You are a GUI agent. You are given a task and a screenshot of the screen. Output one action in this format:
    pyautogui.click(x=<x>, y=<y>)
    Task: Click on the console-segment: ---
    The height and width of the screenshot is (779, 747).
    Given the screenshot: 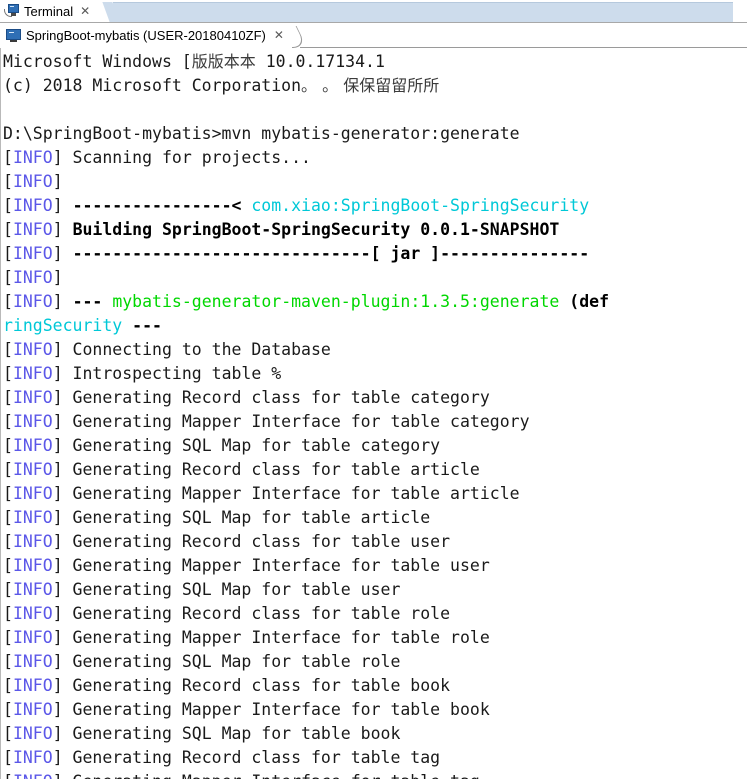 What is the action you would take?
    pyautogui.click(x=92, y=301)
    